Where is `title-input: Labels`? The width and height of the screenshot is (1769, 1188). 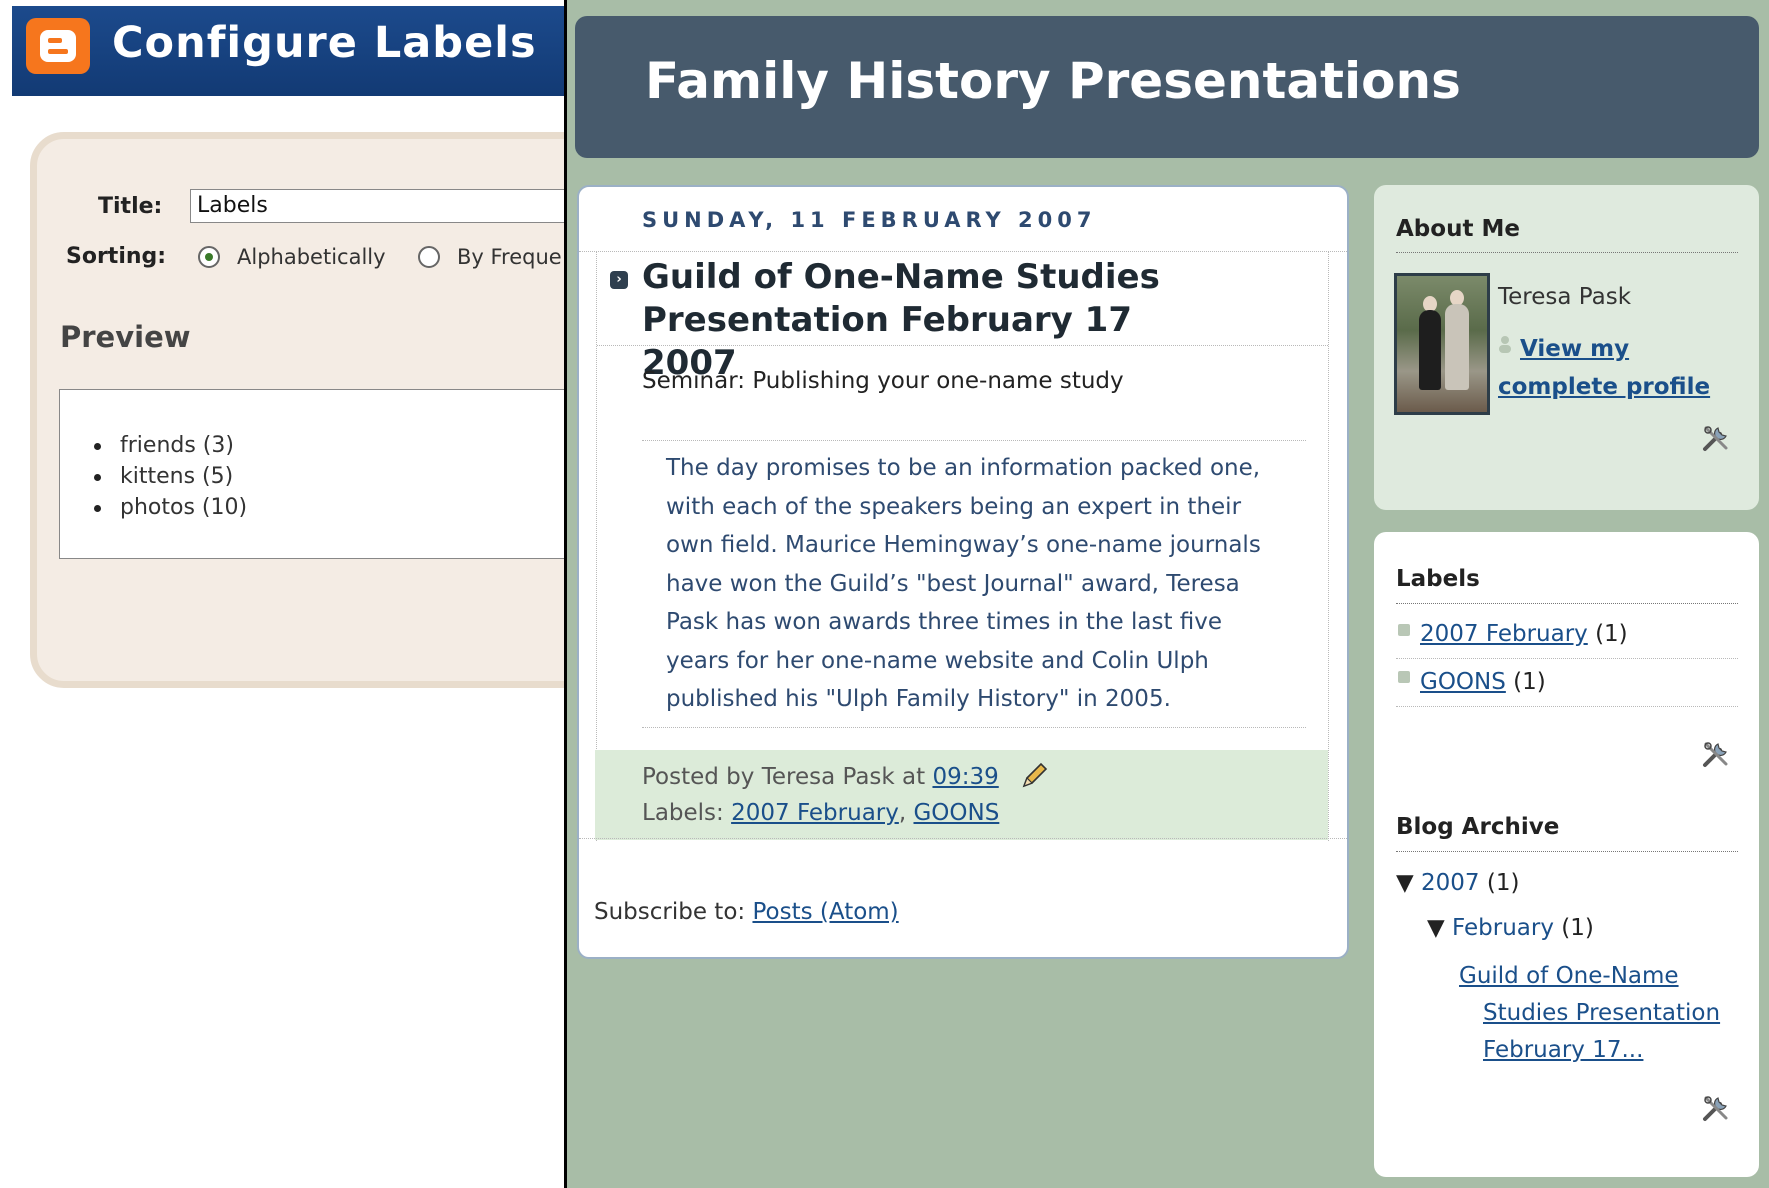
title-input: Labels is located at coordinates (400, 206).